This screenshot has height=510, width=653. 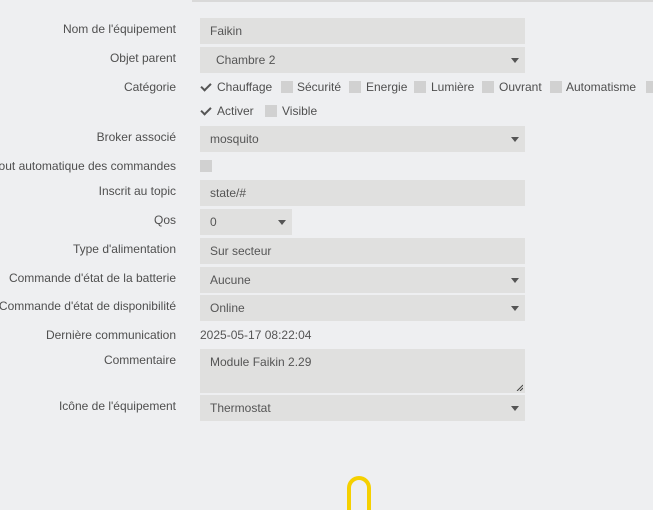 What do you see at coordinates (362, 280) in the screenshot?
I see `battery-command-select: Aucune` at bounding box center [362, 280].